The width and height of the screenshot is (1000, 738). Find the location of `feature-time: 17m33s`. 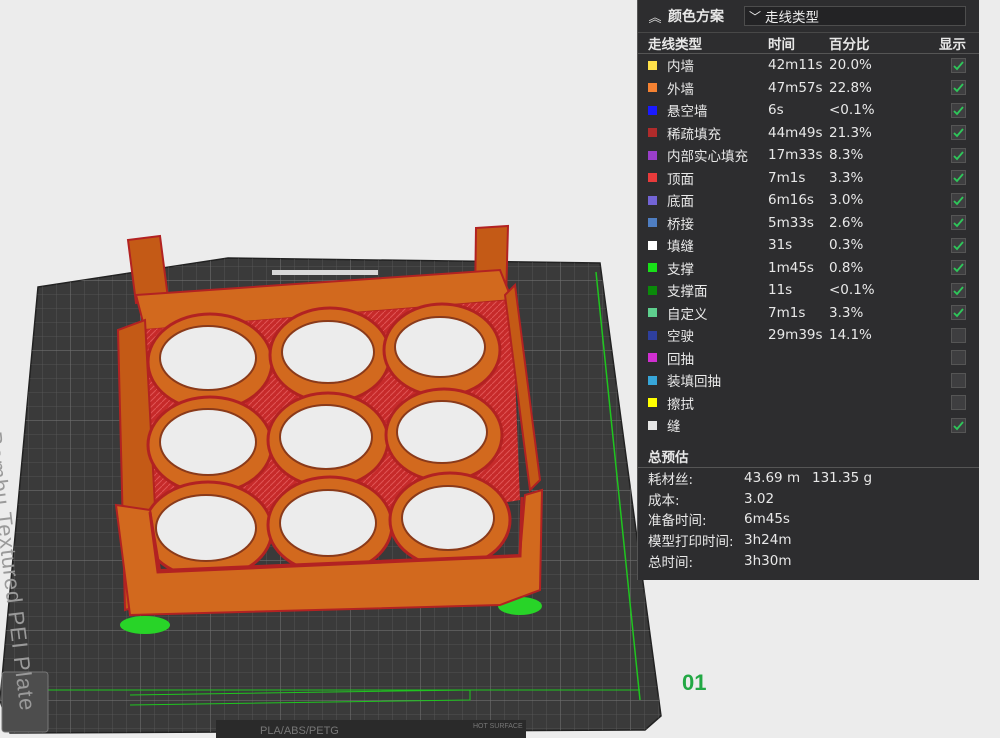

feature-time: 17m33s is located at coordinates (795, 155).